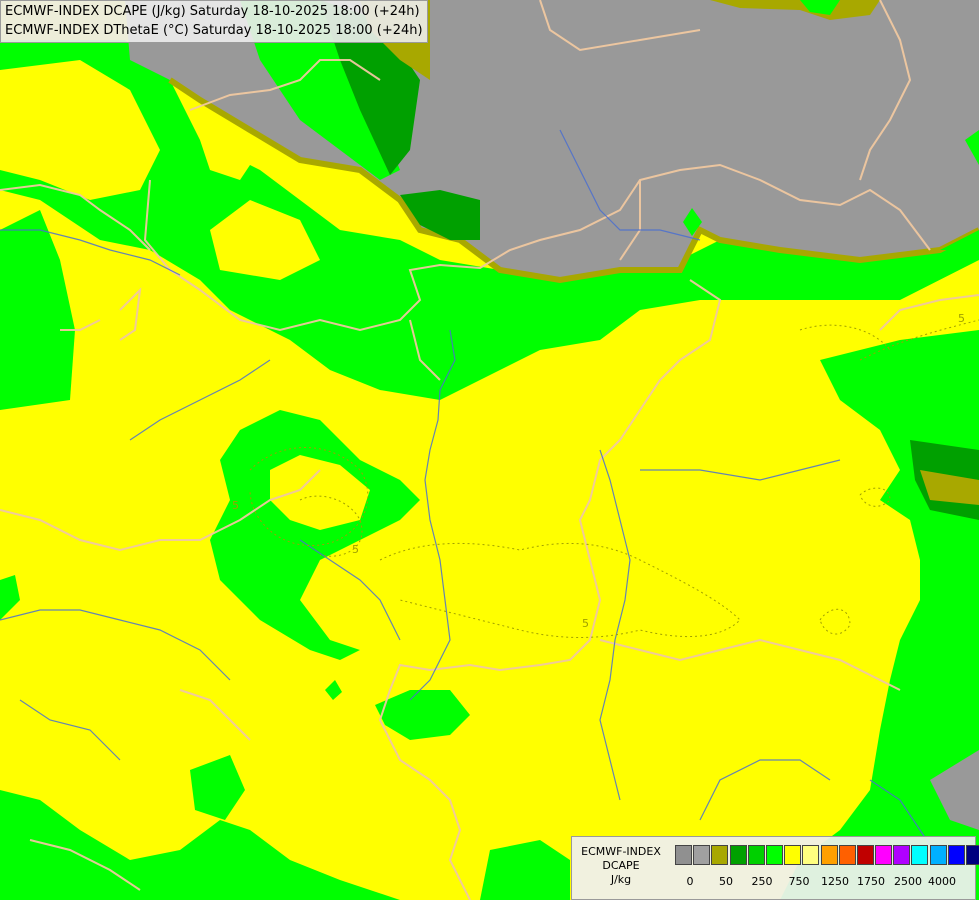 The image size is (979, 900). Describe the element at coordinates (585, 623) in the screenshot. I see `contour-label-3: 5` at that location.